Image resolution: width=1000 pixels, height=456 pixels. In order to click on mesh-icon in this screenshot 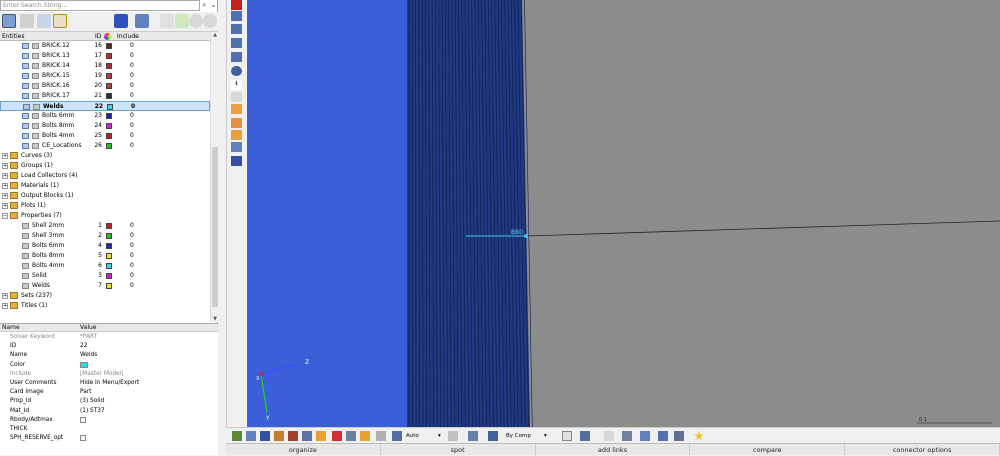, I will do `click(663, 436)`.